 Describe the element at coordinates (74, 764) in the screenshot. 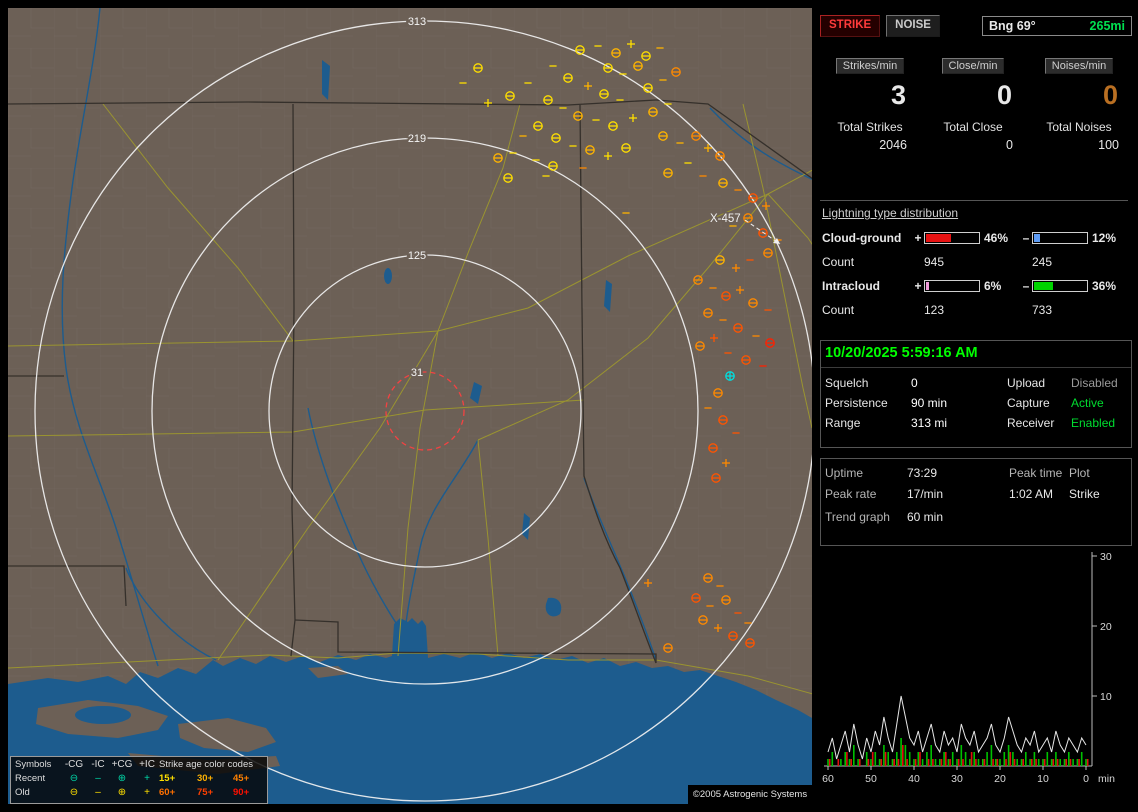

I see `legend-header-ncg: -CG` at that location.